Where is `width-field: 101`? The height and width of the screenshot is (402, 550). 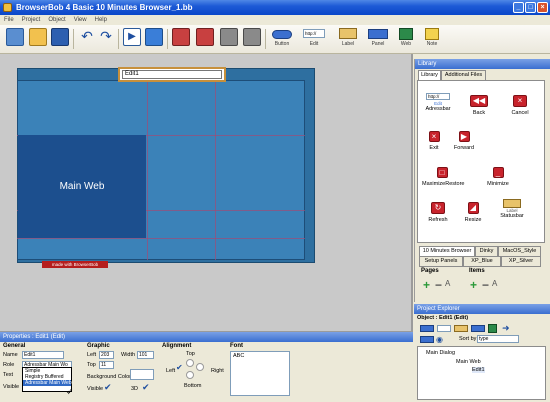
width-field: 101 is located at coordinates (145, 355).